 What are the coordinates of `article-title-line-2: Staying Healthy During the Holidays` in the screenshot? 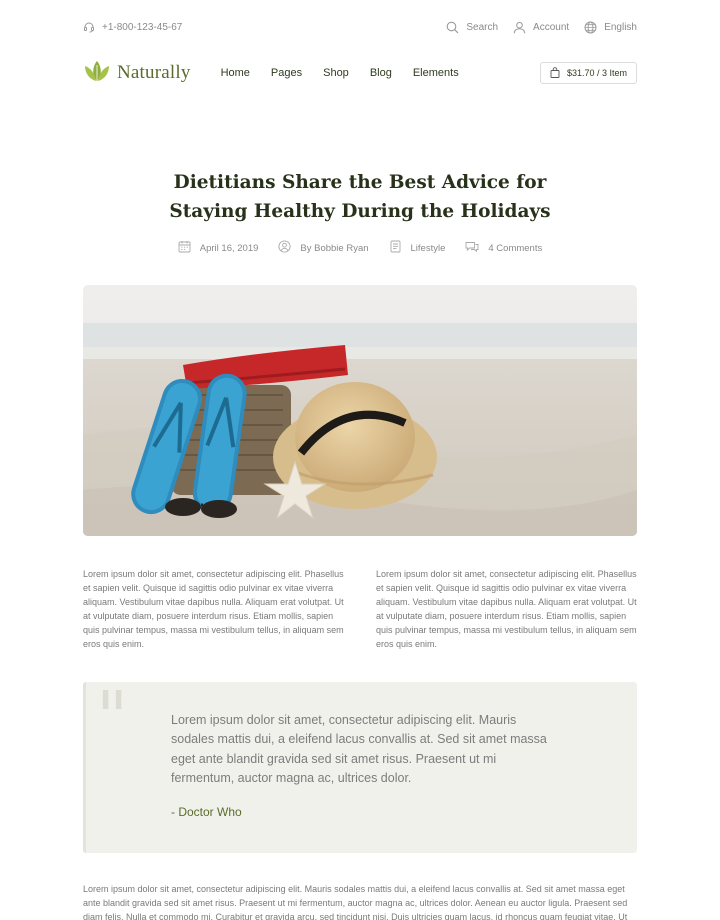 It's located at (360, 211).